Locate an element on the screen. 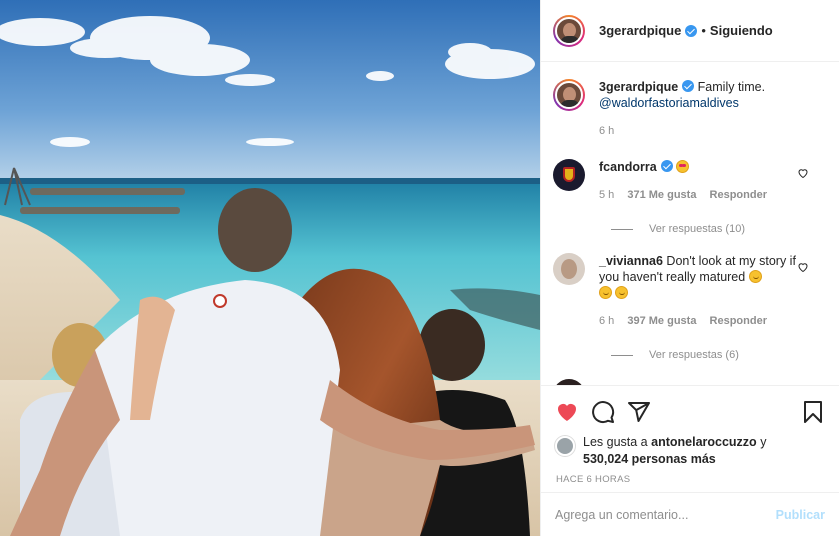  view-replies-button: Ver respuestas (10) is located at coordinates (719, 229).